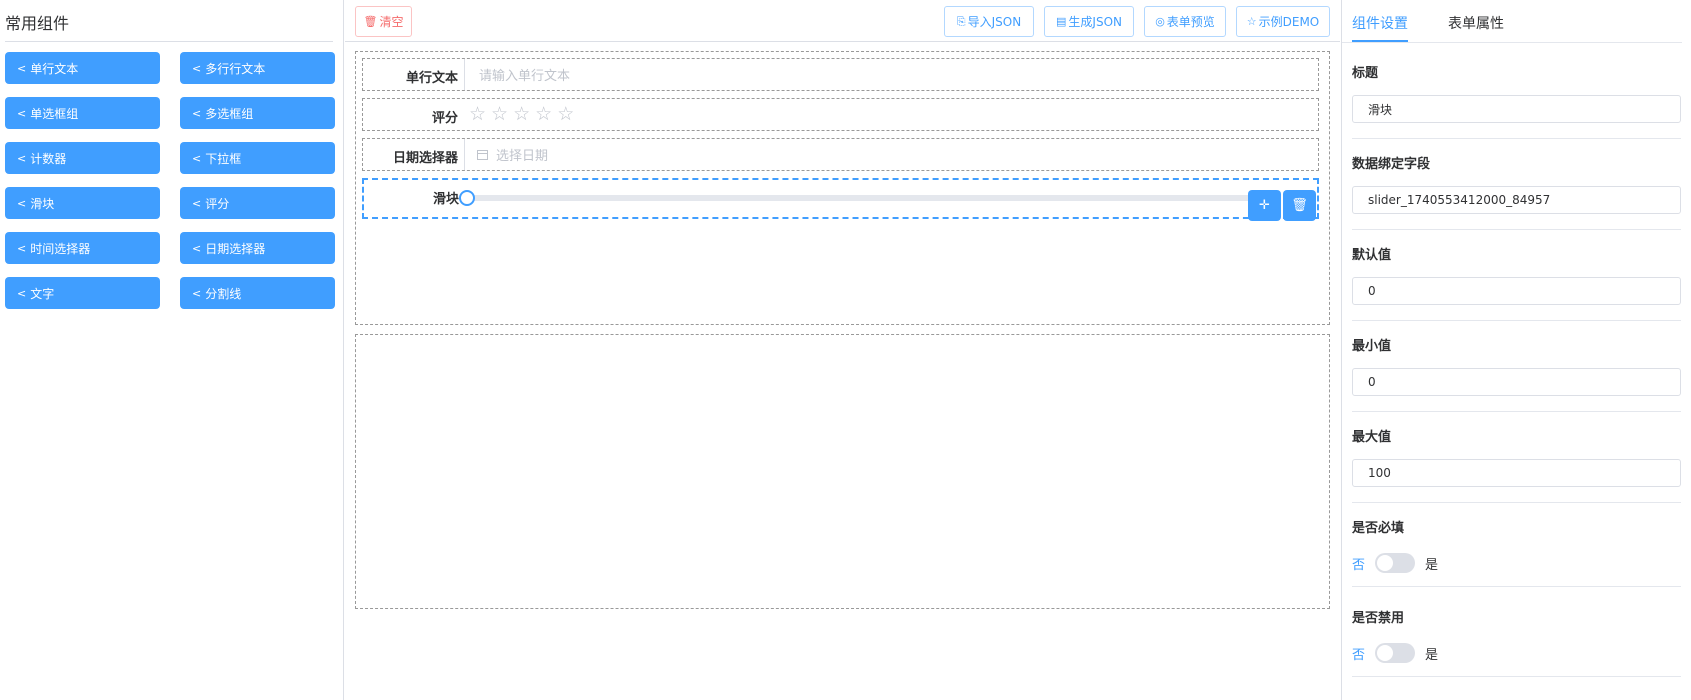 This screenshot has height=700, width=1691. What do you see at coordinates (1516, 109) in the screenshot?
I see `title-input: 滑块` at bounding box center [1516, 109].